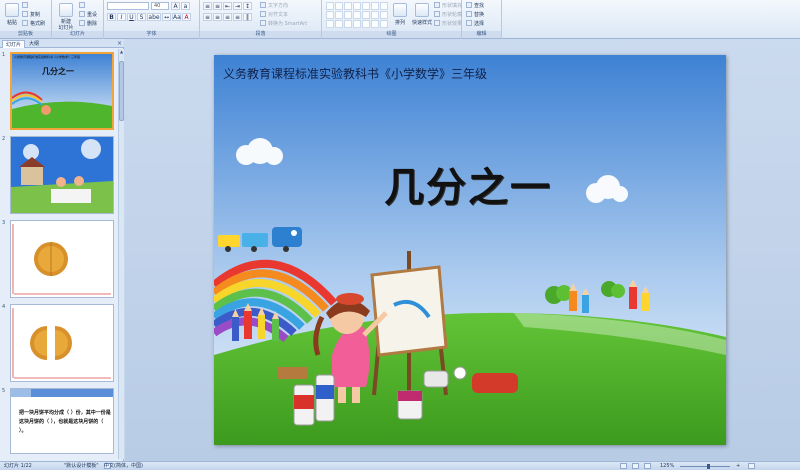 Image resolution: width=800 pixels, height=470 pixels. I want to click on copy-button: 复制, so click(31, 15).